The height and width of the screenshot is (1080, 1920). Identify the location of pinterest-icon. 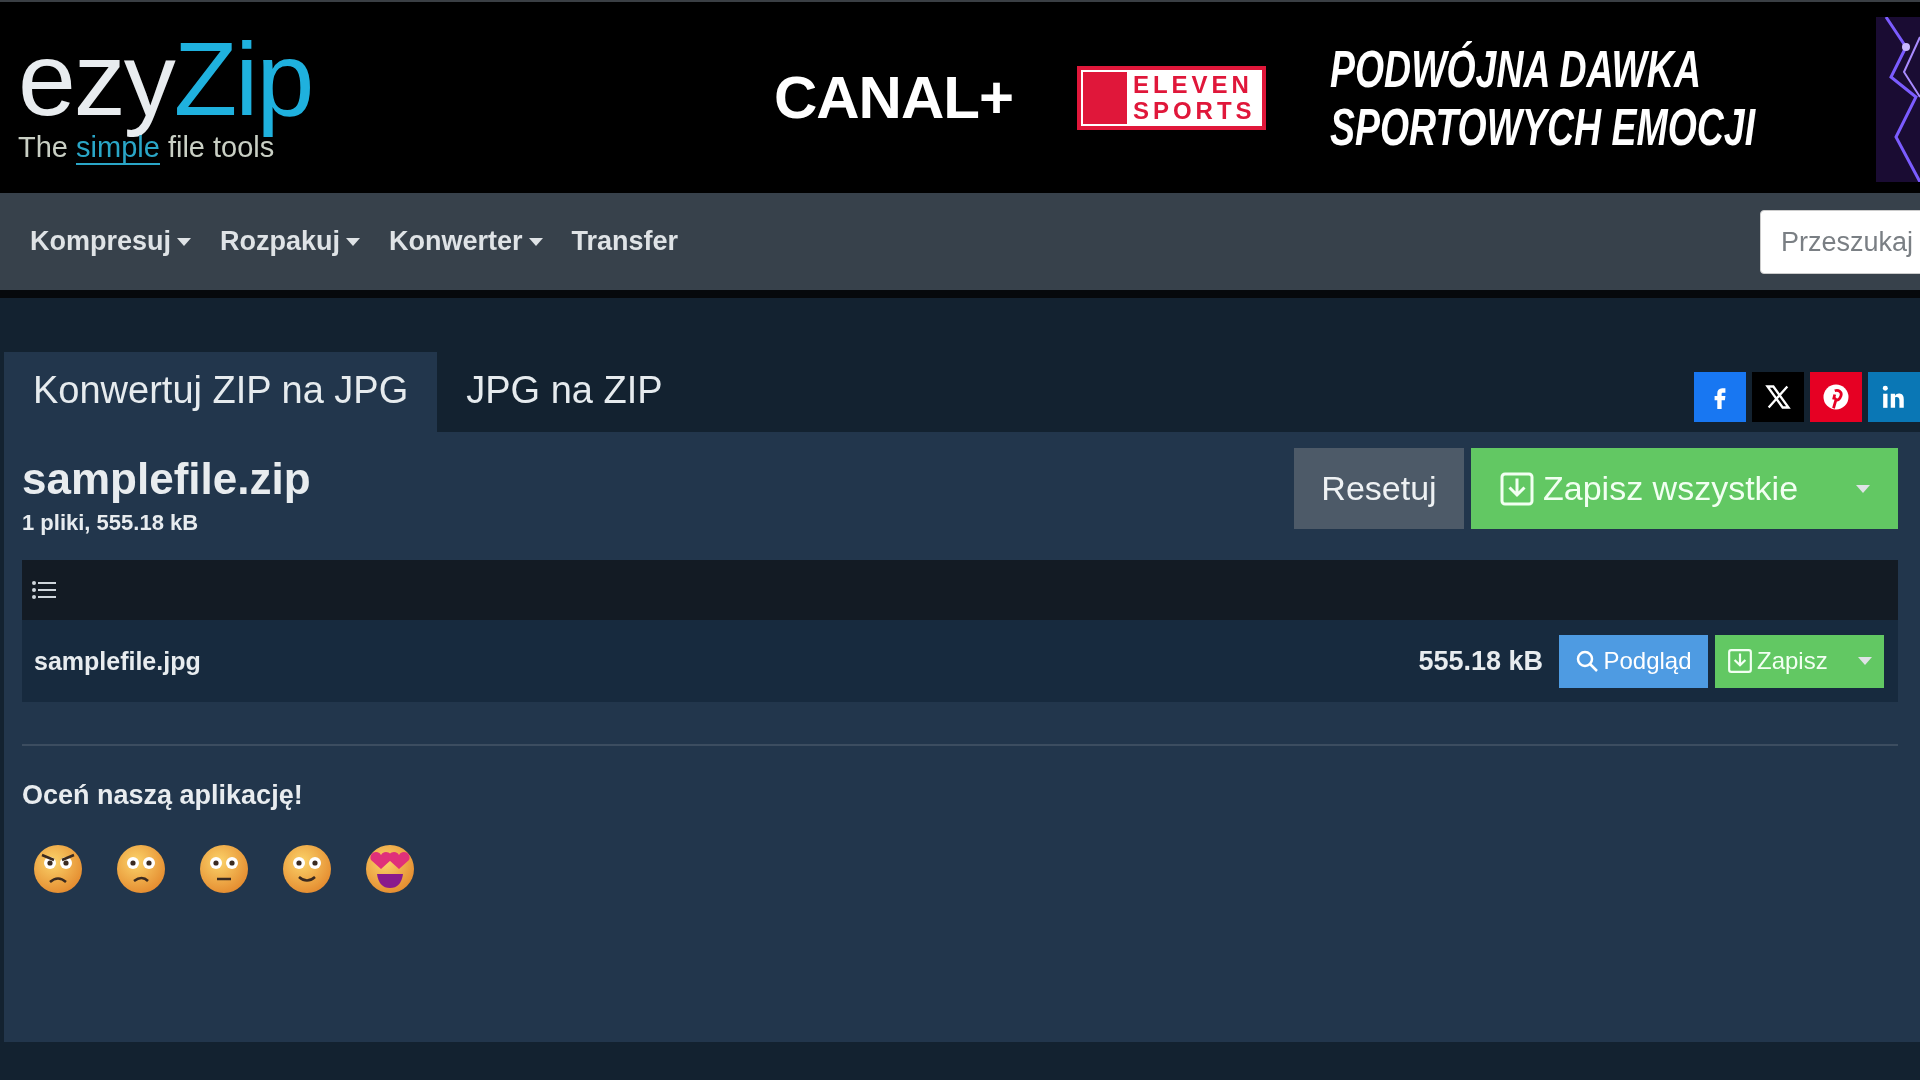
(1836, 397).